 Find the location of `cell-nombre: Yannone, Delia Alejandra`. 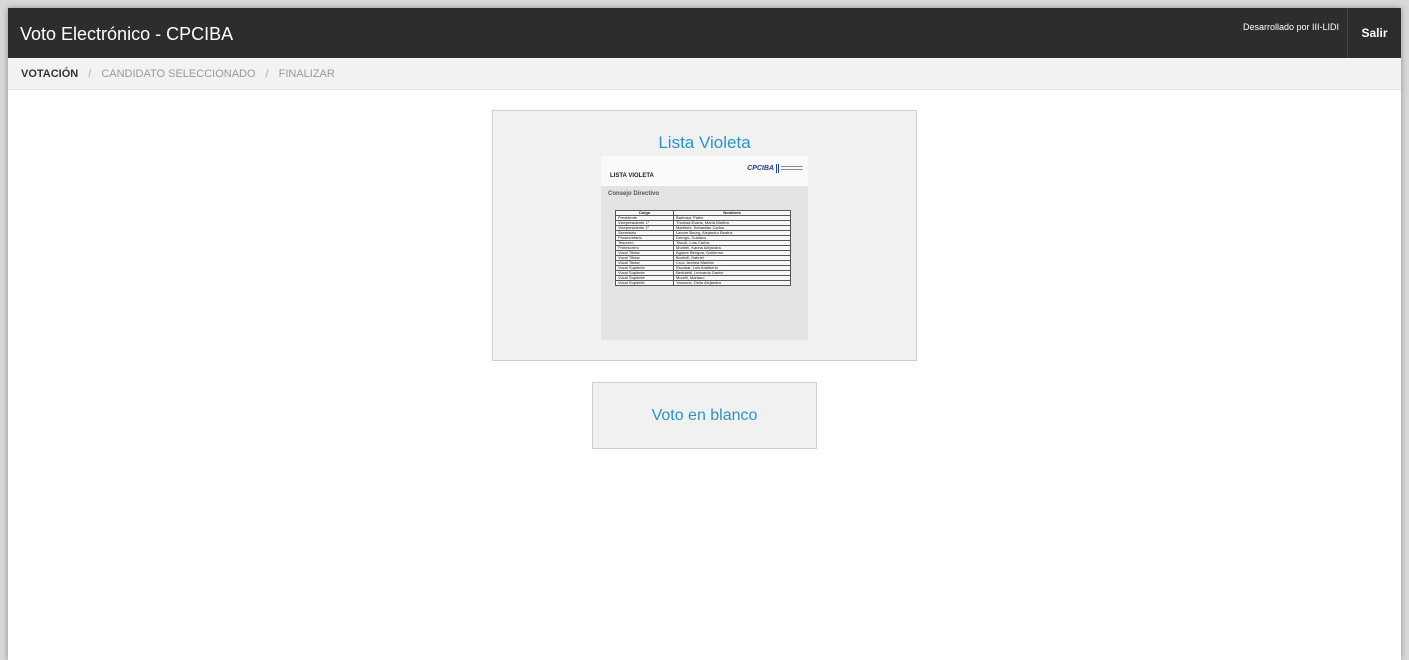

cell-nombre: Yannone, Delia Alejandra is located at coordinates (732, 283).